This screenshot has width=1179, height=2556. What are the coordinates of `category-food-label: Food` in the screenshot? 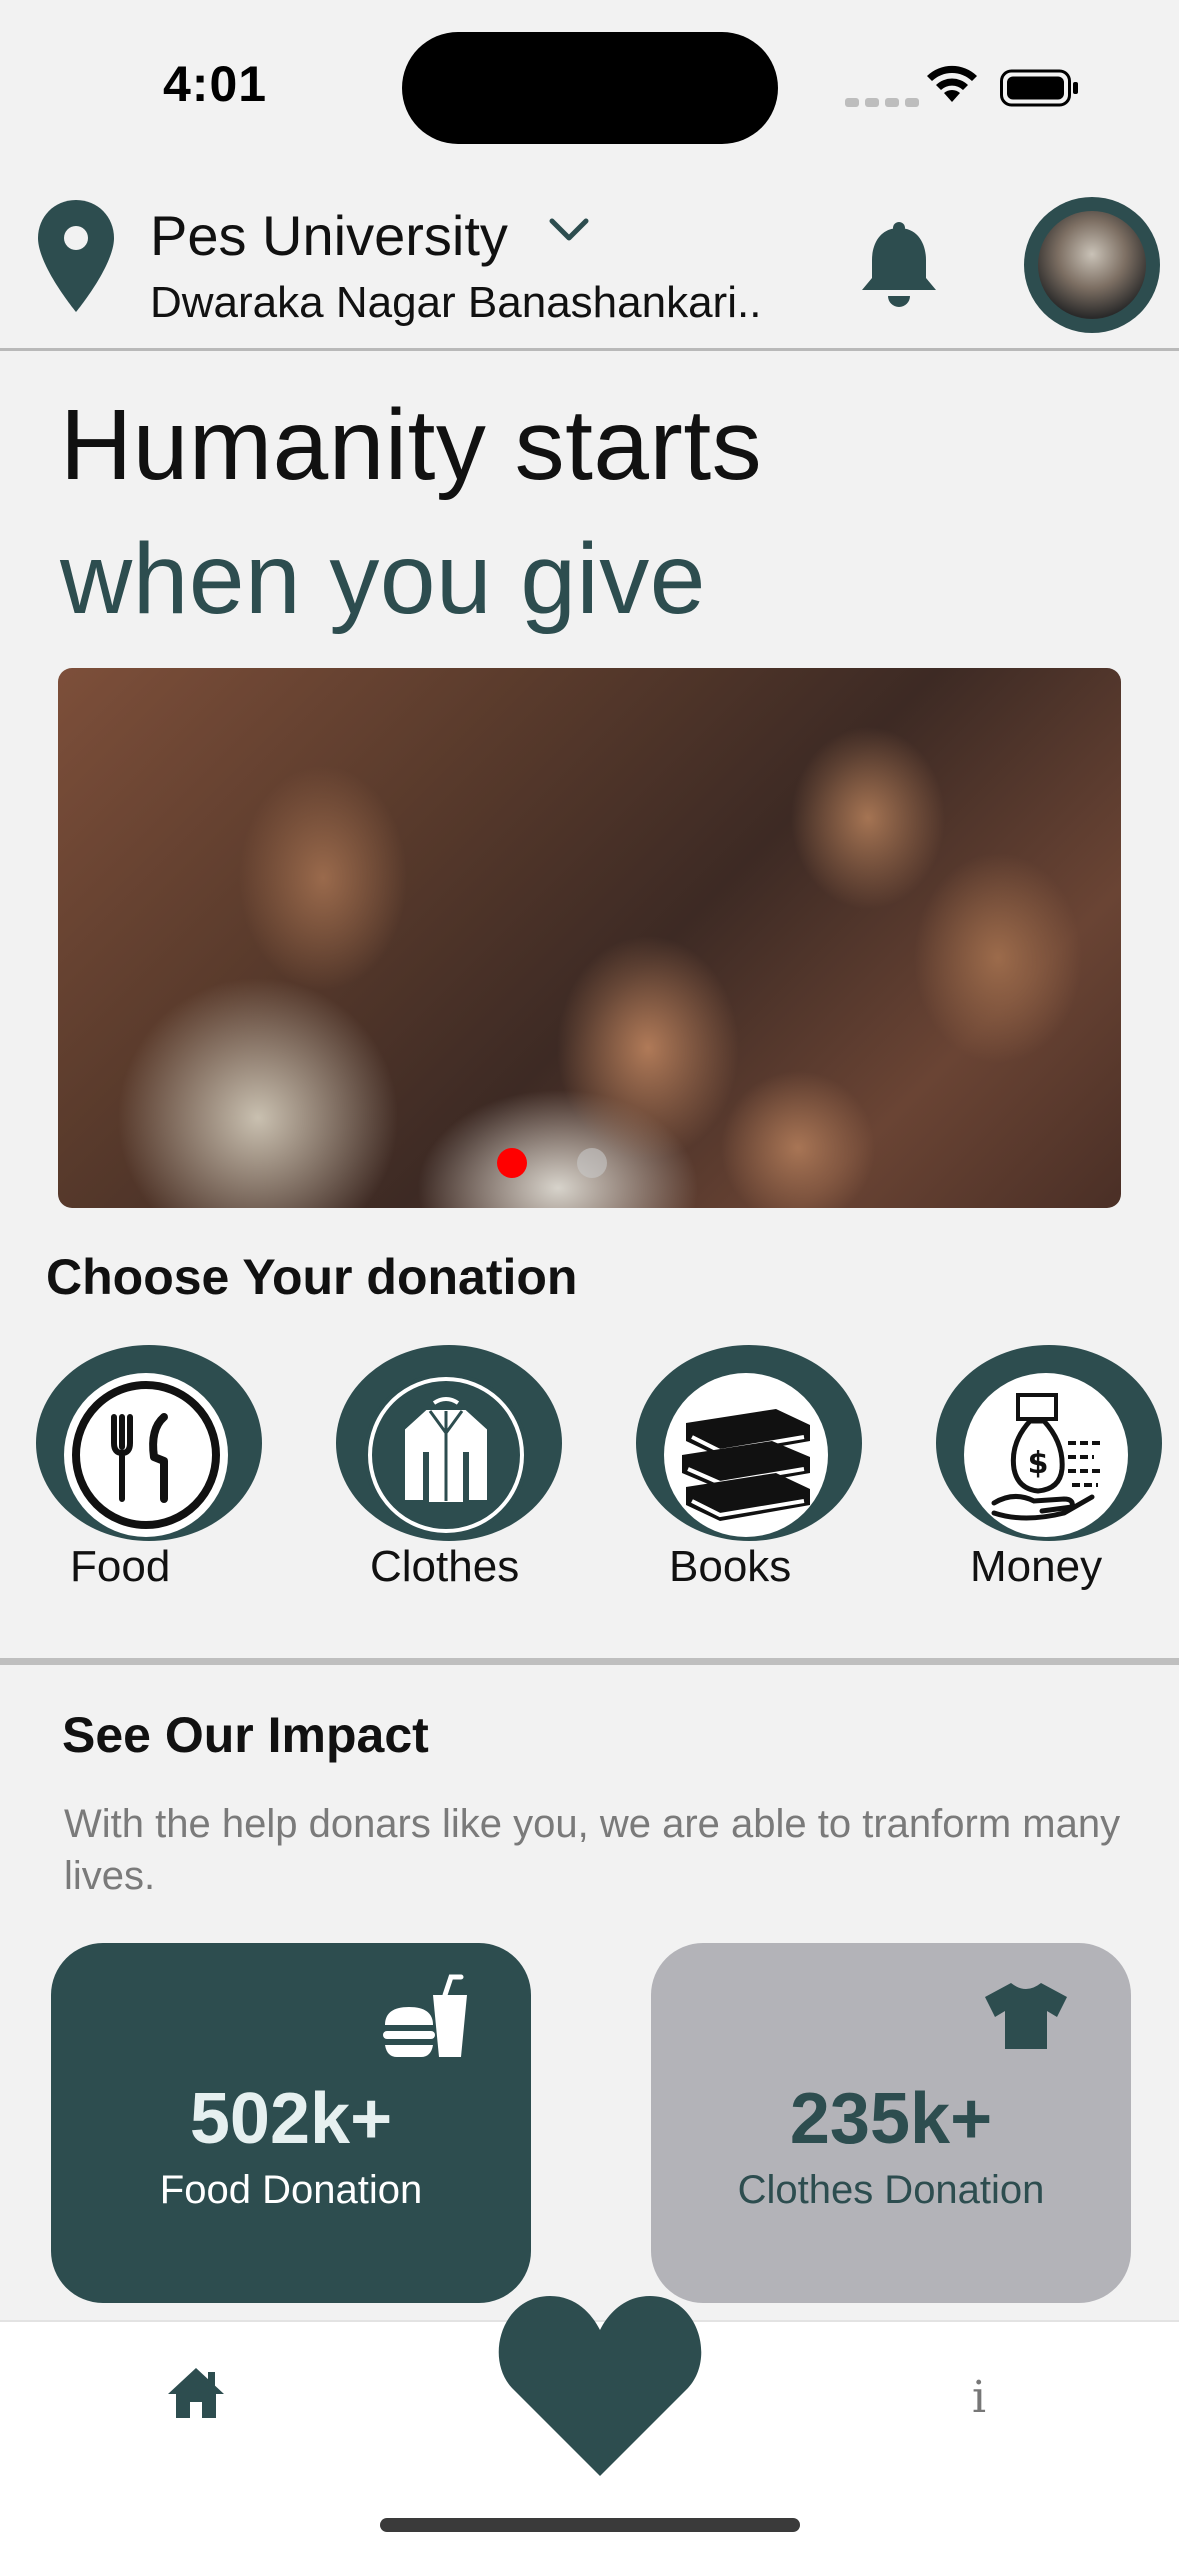 It's located at (120, 1566).